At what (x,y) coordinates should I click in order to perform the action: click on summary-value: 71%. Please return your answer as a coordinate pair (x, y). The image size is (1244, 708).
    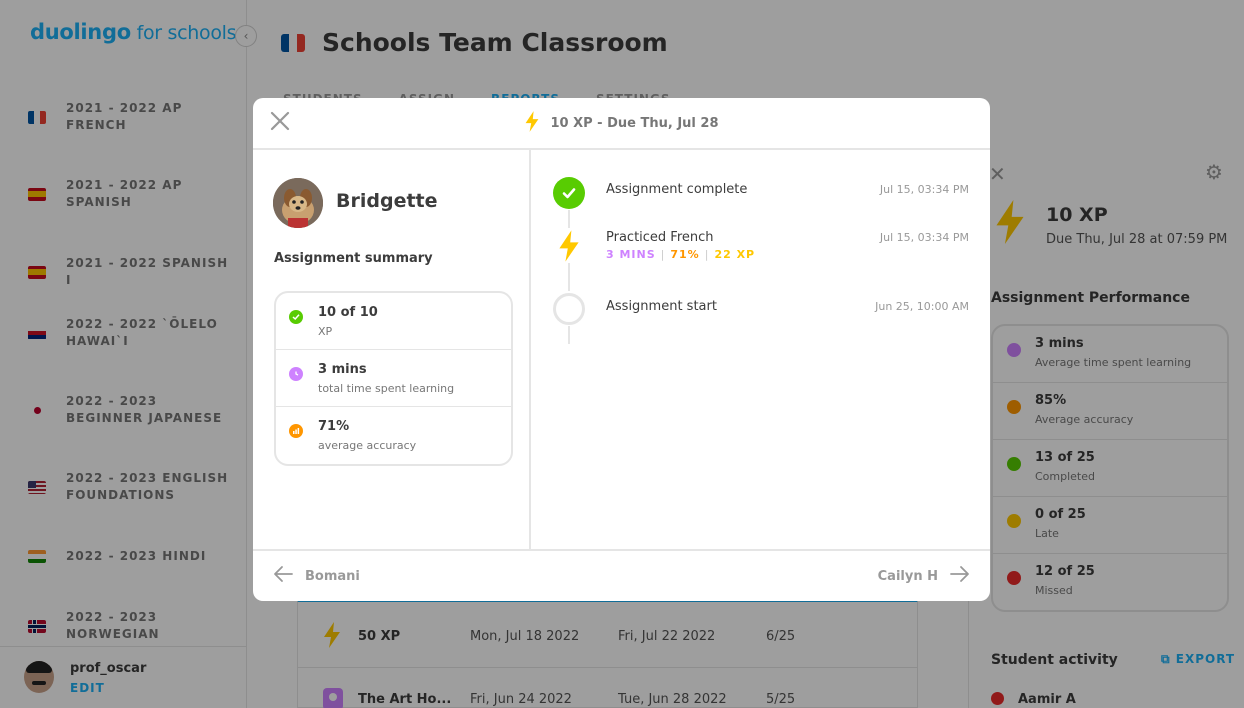
    Looking at the image, I should click on (334, 426).